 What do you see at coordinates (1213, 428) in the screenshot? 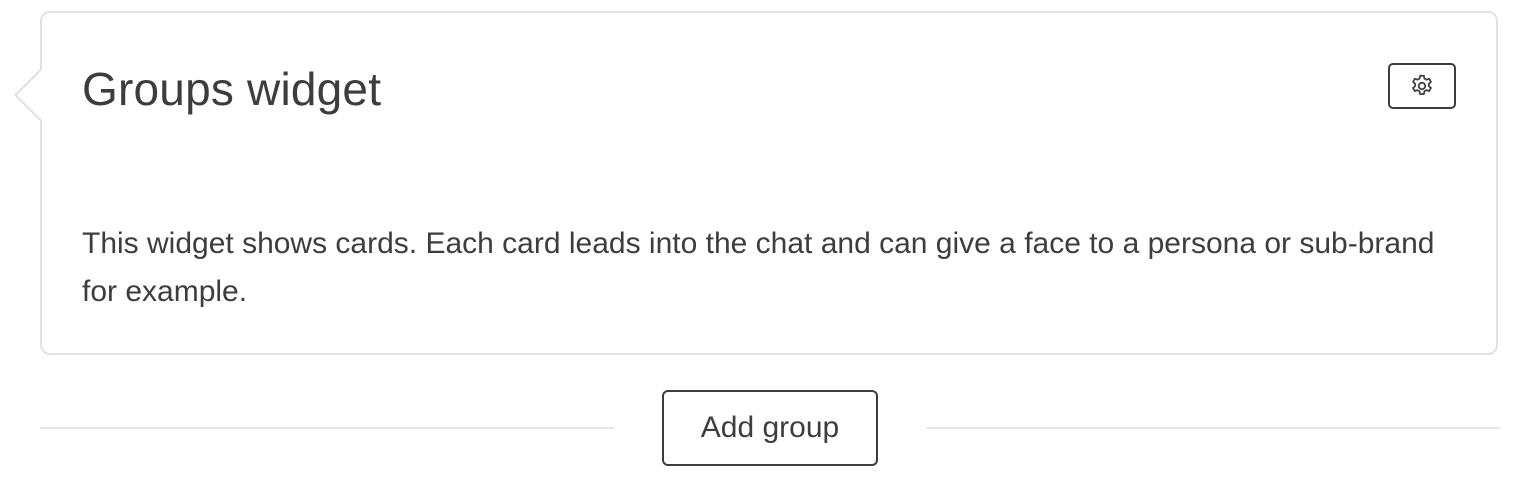
I see `divider-right` at bounding box center [1213, 428].